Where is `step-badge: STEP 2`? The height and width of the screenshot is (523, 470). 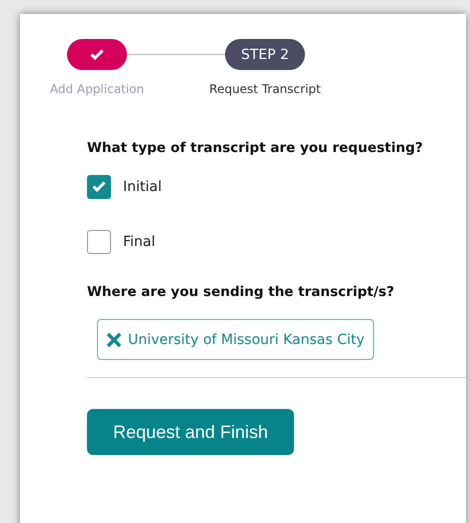
step-badge: STEP 2 is located at coordinates (265, 54).